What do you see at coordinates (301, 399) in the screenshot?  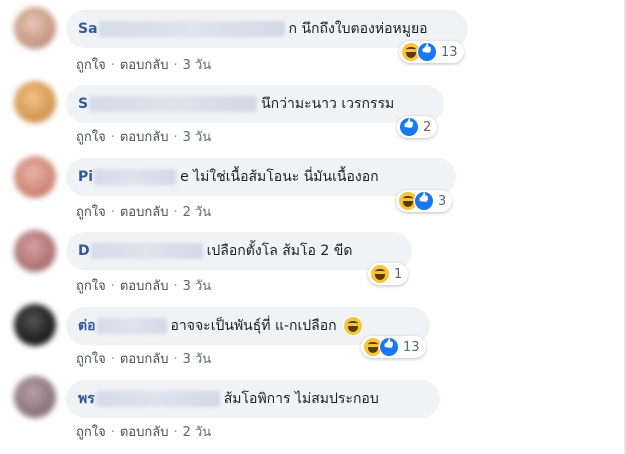 I see `comment-text: ส้มโอพิการ ไม่สมประกอบ` at bounding box center [301, 399].